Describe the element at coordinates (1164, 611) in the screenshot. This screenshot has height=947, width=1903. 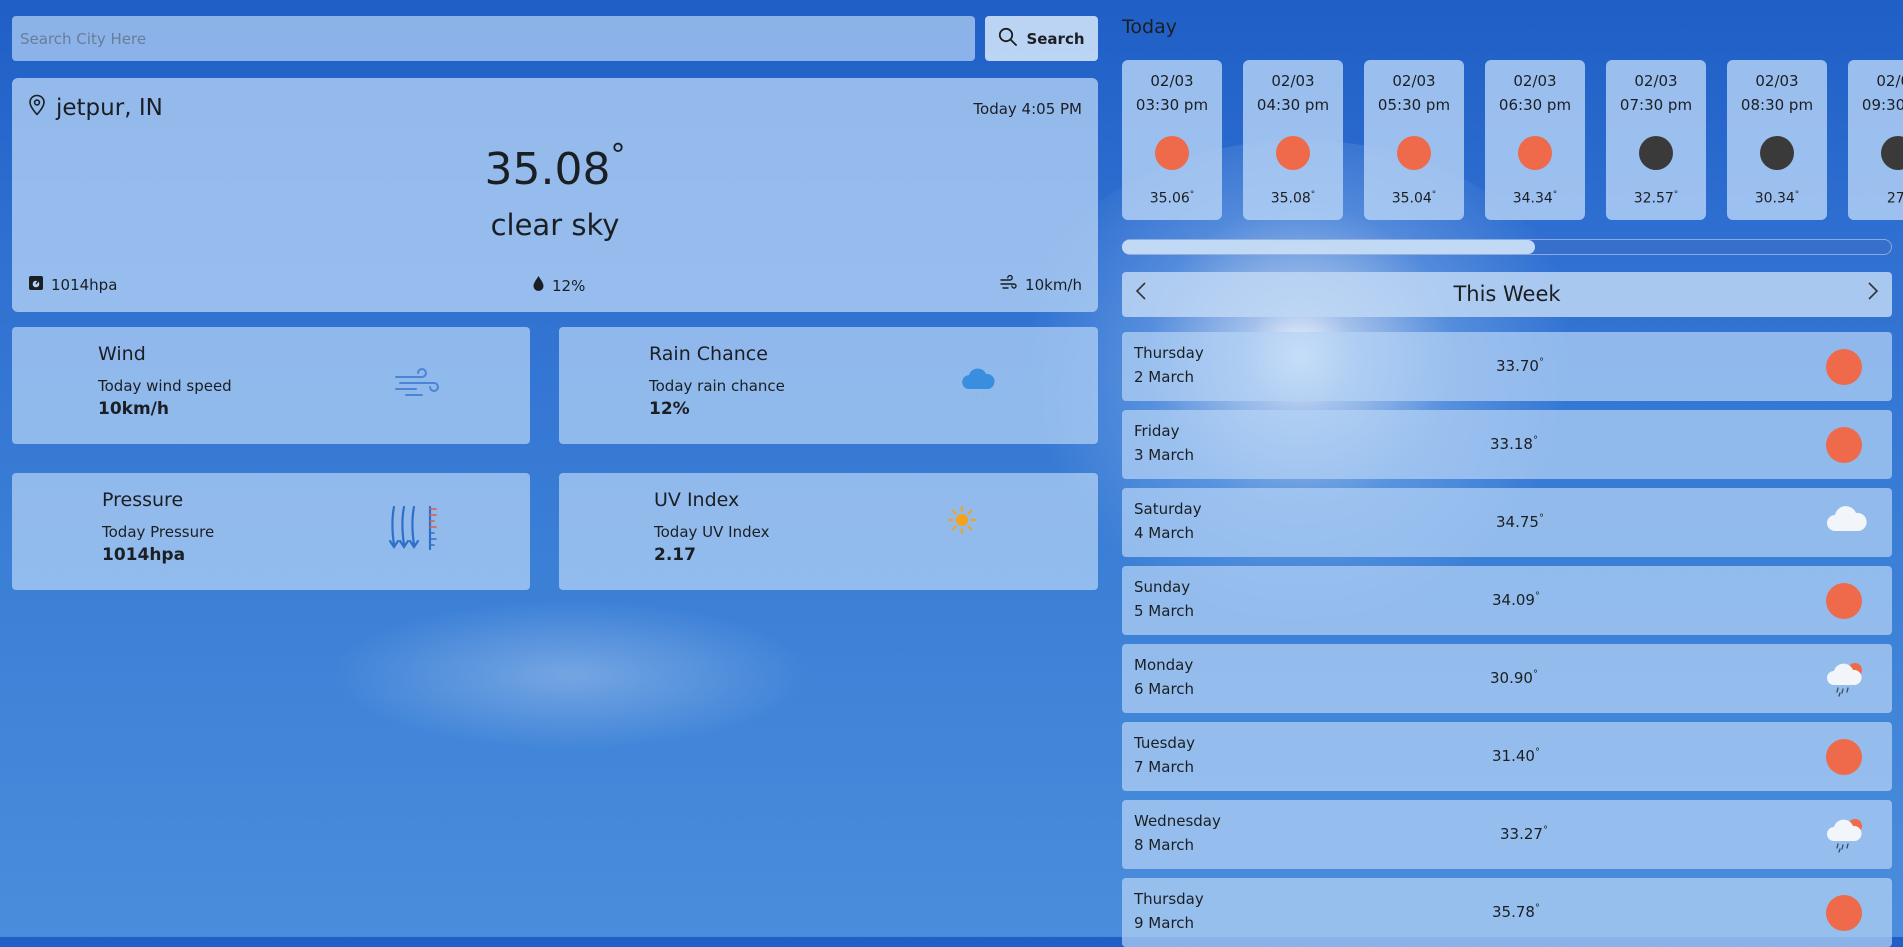
I see `day-date: 5 March` at that location.